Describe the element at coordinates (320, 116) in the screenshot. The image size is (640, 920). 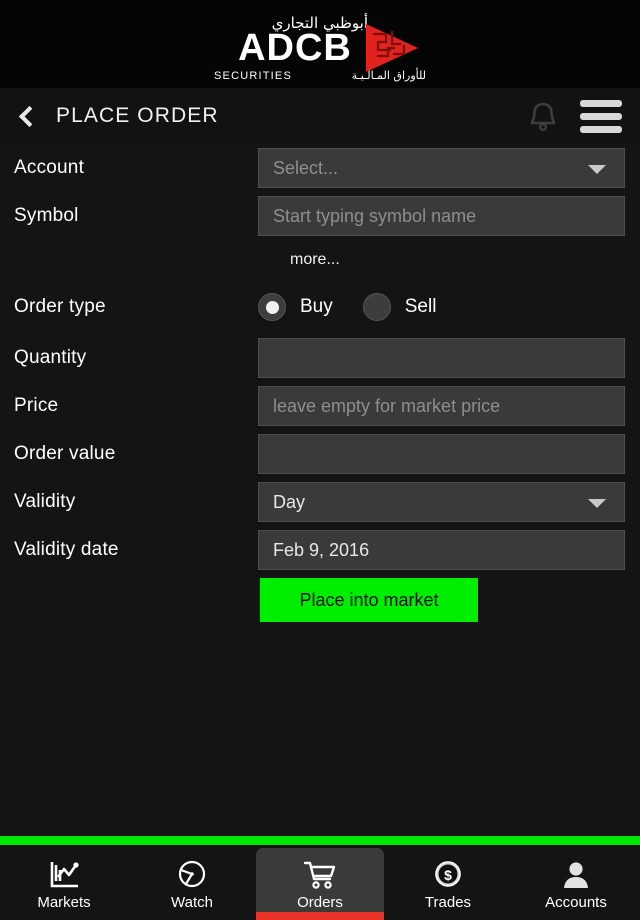
I see `page-header: PLACE ORDER` at that location.